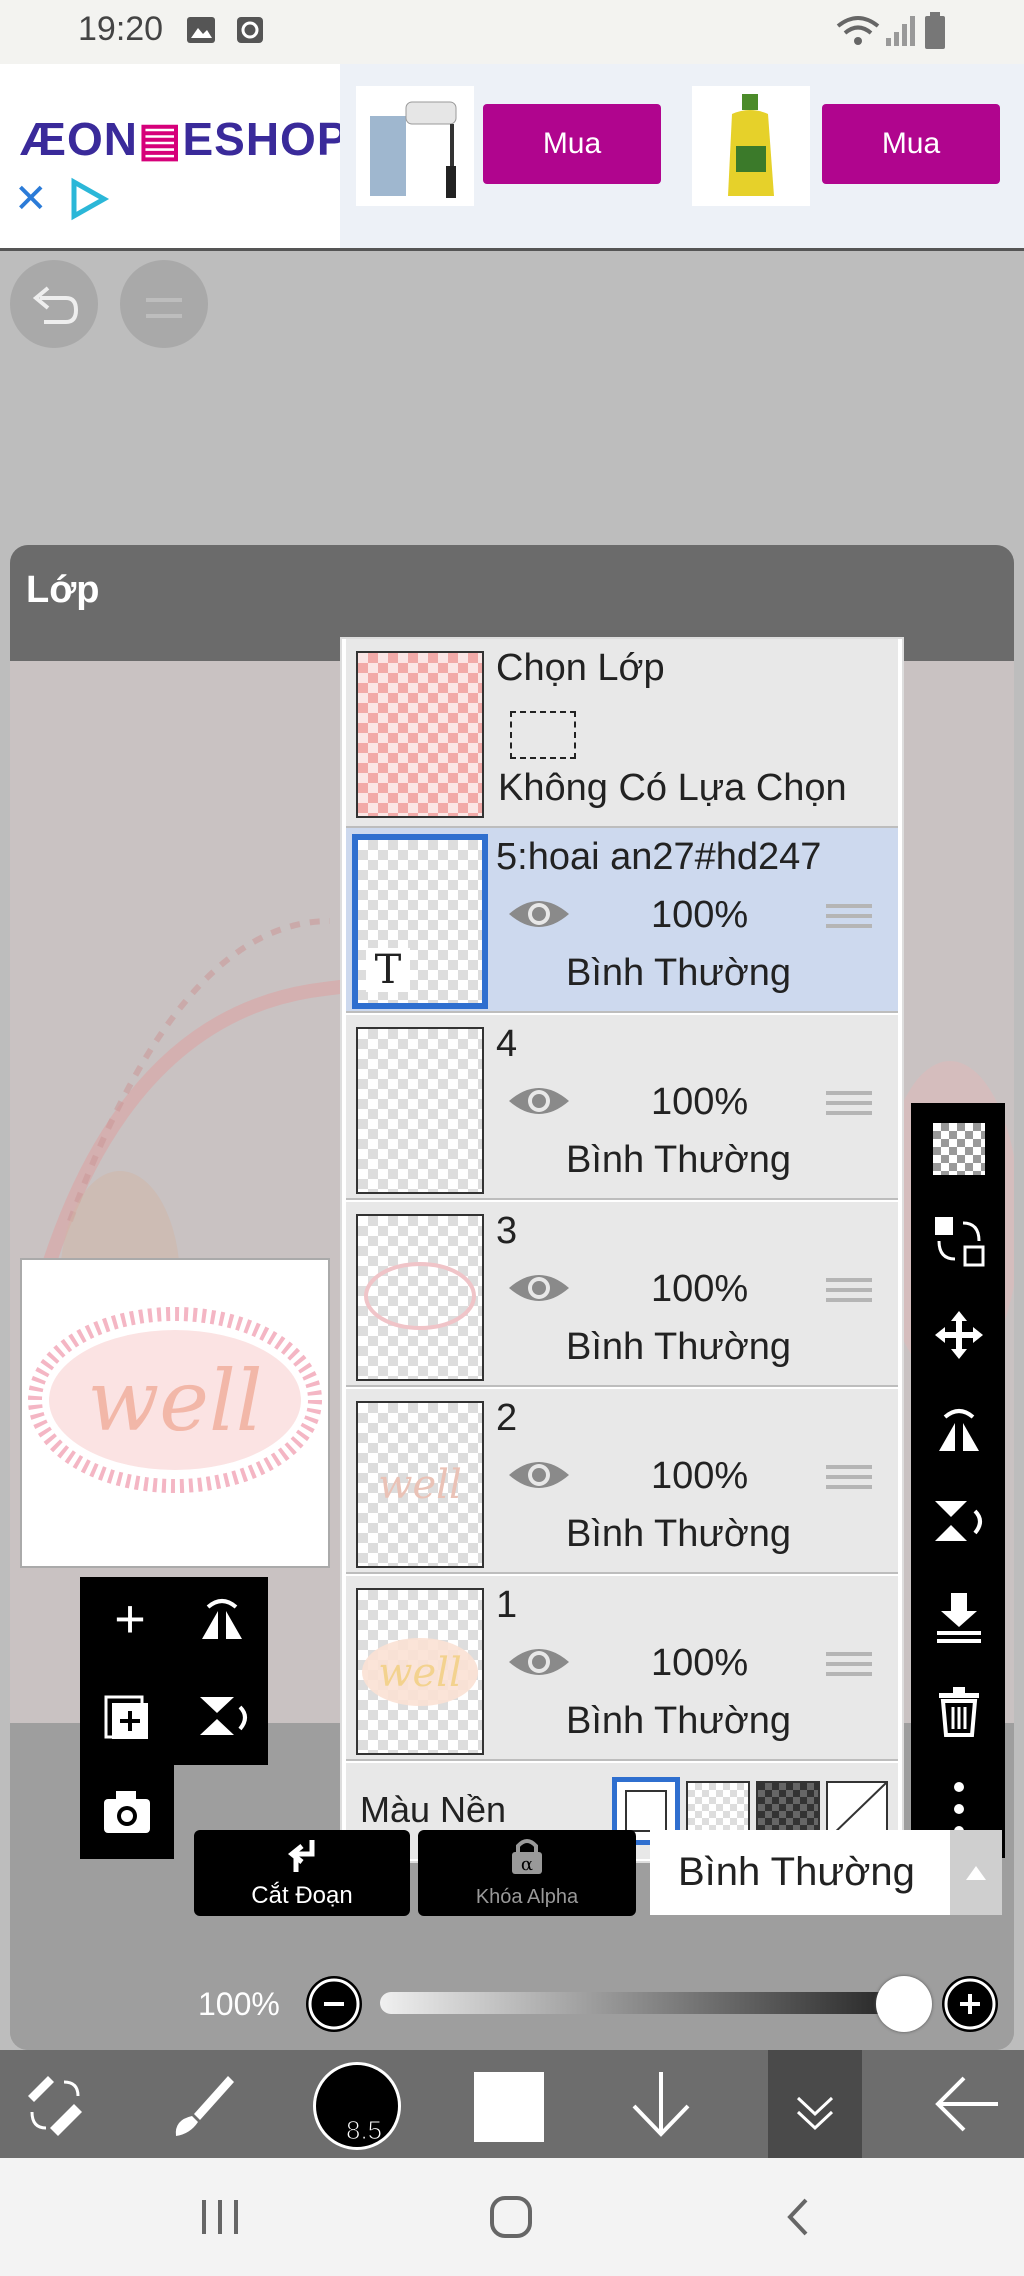 This screenshot has width=1024, height=2276. I want to click on recent-apps-icon, so click(222, 2217).